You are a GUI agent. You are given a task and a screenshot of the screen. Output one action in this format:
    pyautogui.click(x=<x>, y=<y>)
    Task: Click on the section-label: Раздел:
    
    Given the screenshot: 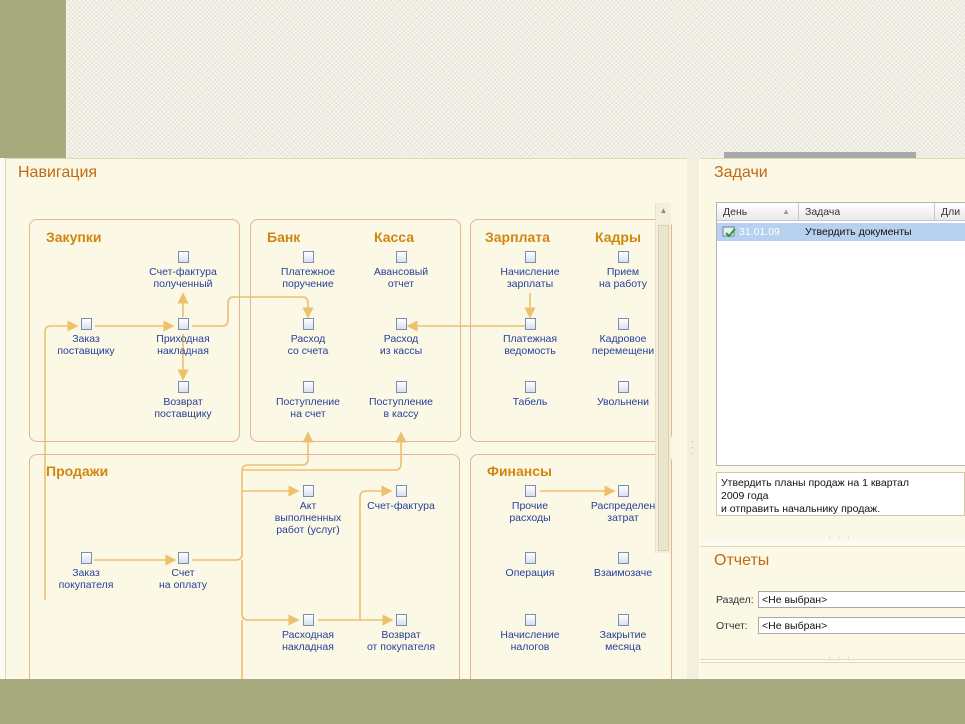 What is the action you would take?
    pyautogui.click(x=735, y=600)
    